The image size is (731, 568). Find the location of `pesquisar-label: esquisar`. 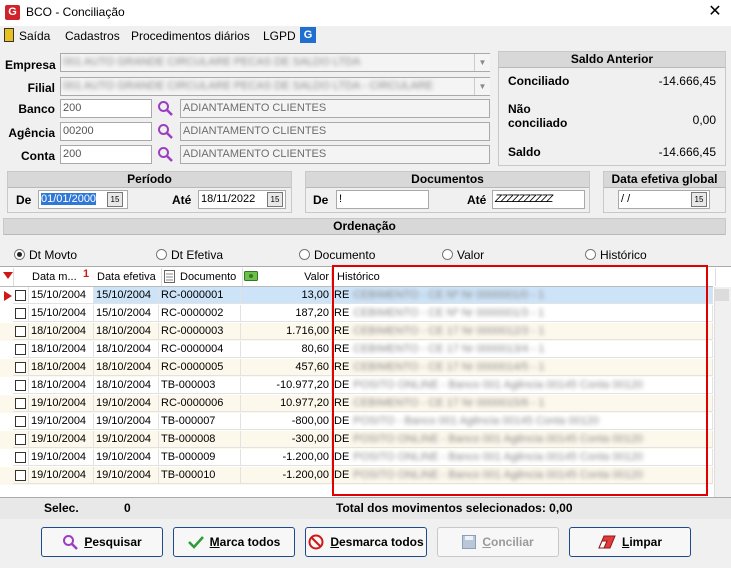

pesquisar-label: esquisar is located at coordinates (117, 542).